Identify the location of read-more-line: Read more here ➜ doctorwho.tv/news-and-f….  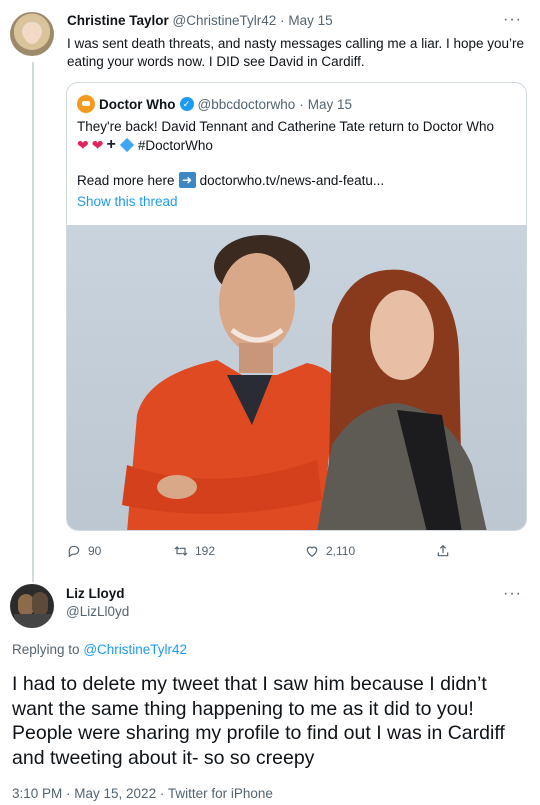
(230, 180).